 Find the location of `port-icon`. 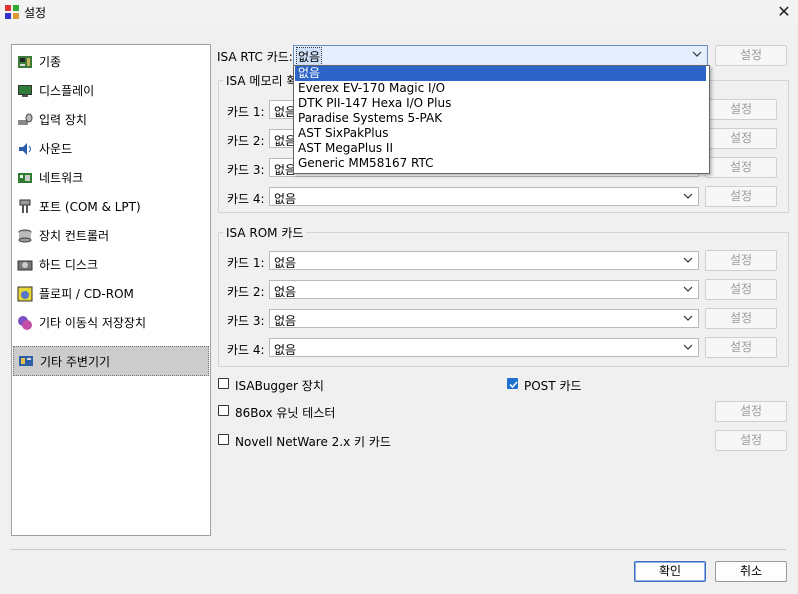

port-icon is located at coordinates (25, 206).